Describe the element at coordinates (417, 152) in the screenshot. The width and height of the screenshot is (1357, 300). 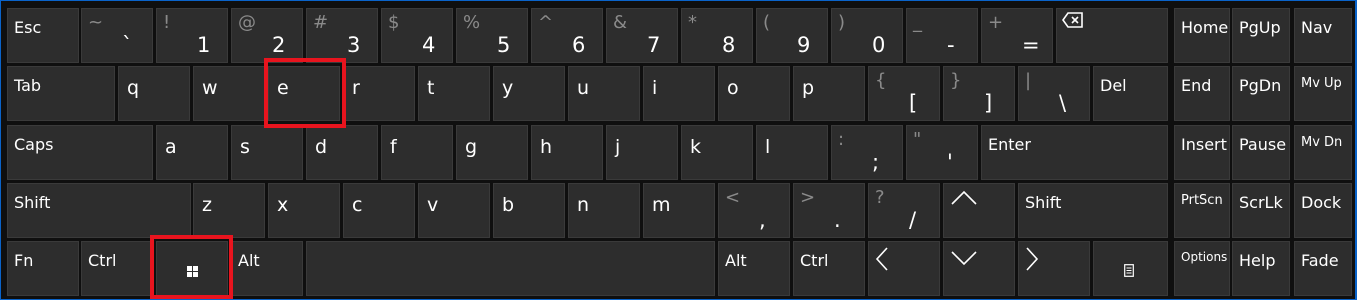
I see `key-f: f` at that location.